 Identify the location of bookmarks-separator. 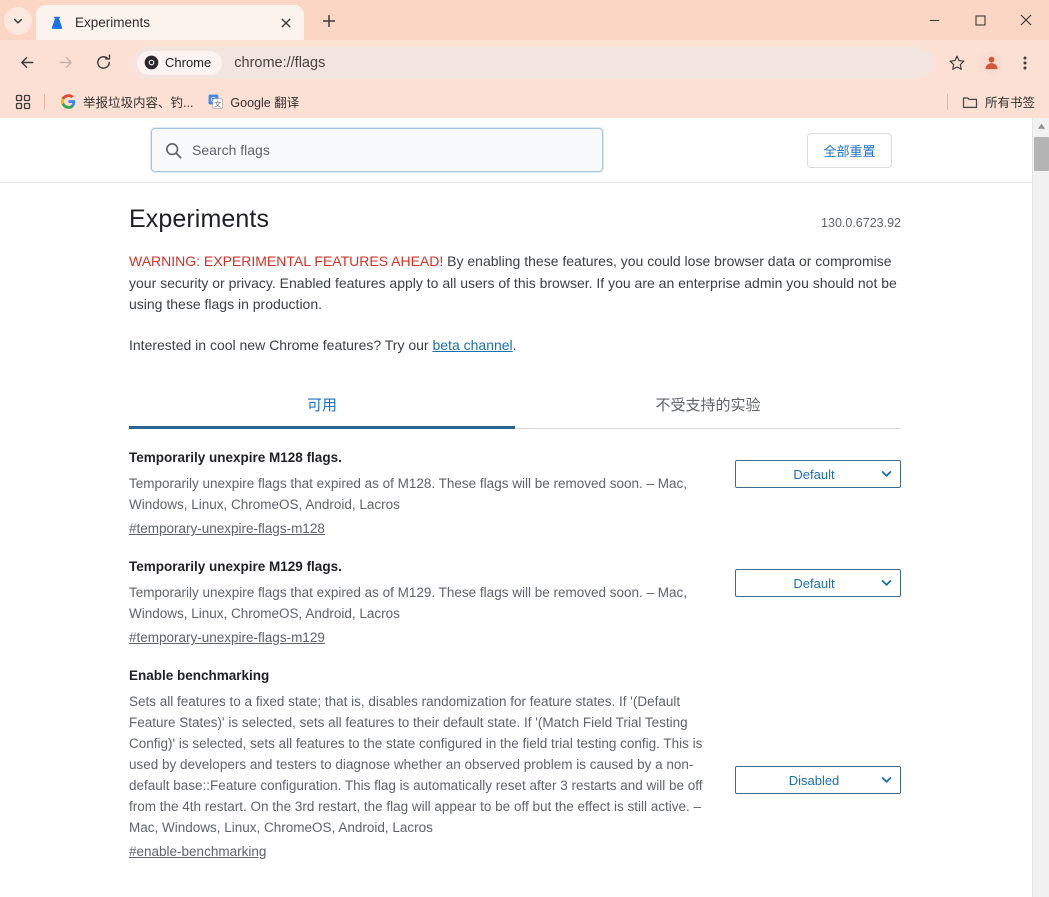
(44, 101).